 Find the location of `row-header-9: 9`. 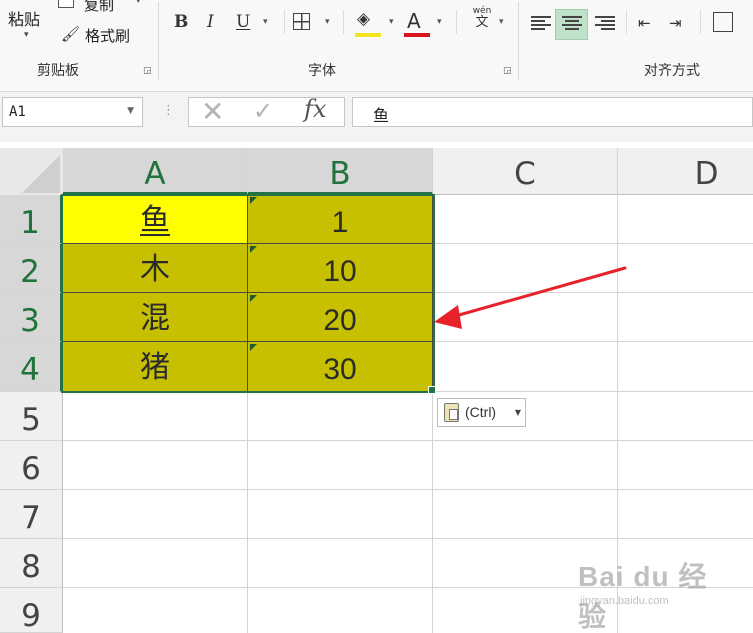

row-header-9: 9 is located at coordinates (31, 610).